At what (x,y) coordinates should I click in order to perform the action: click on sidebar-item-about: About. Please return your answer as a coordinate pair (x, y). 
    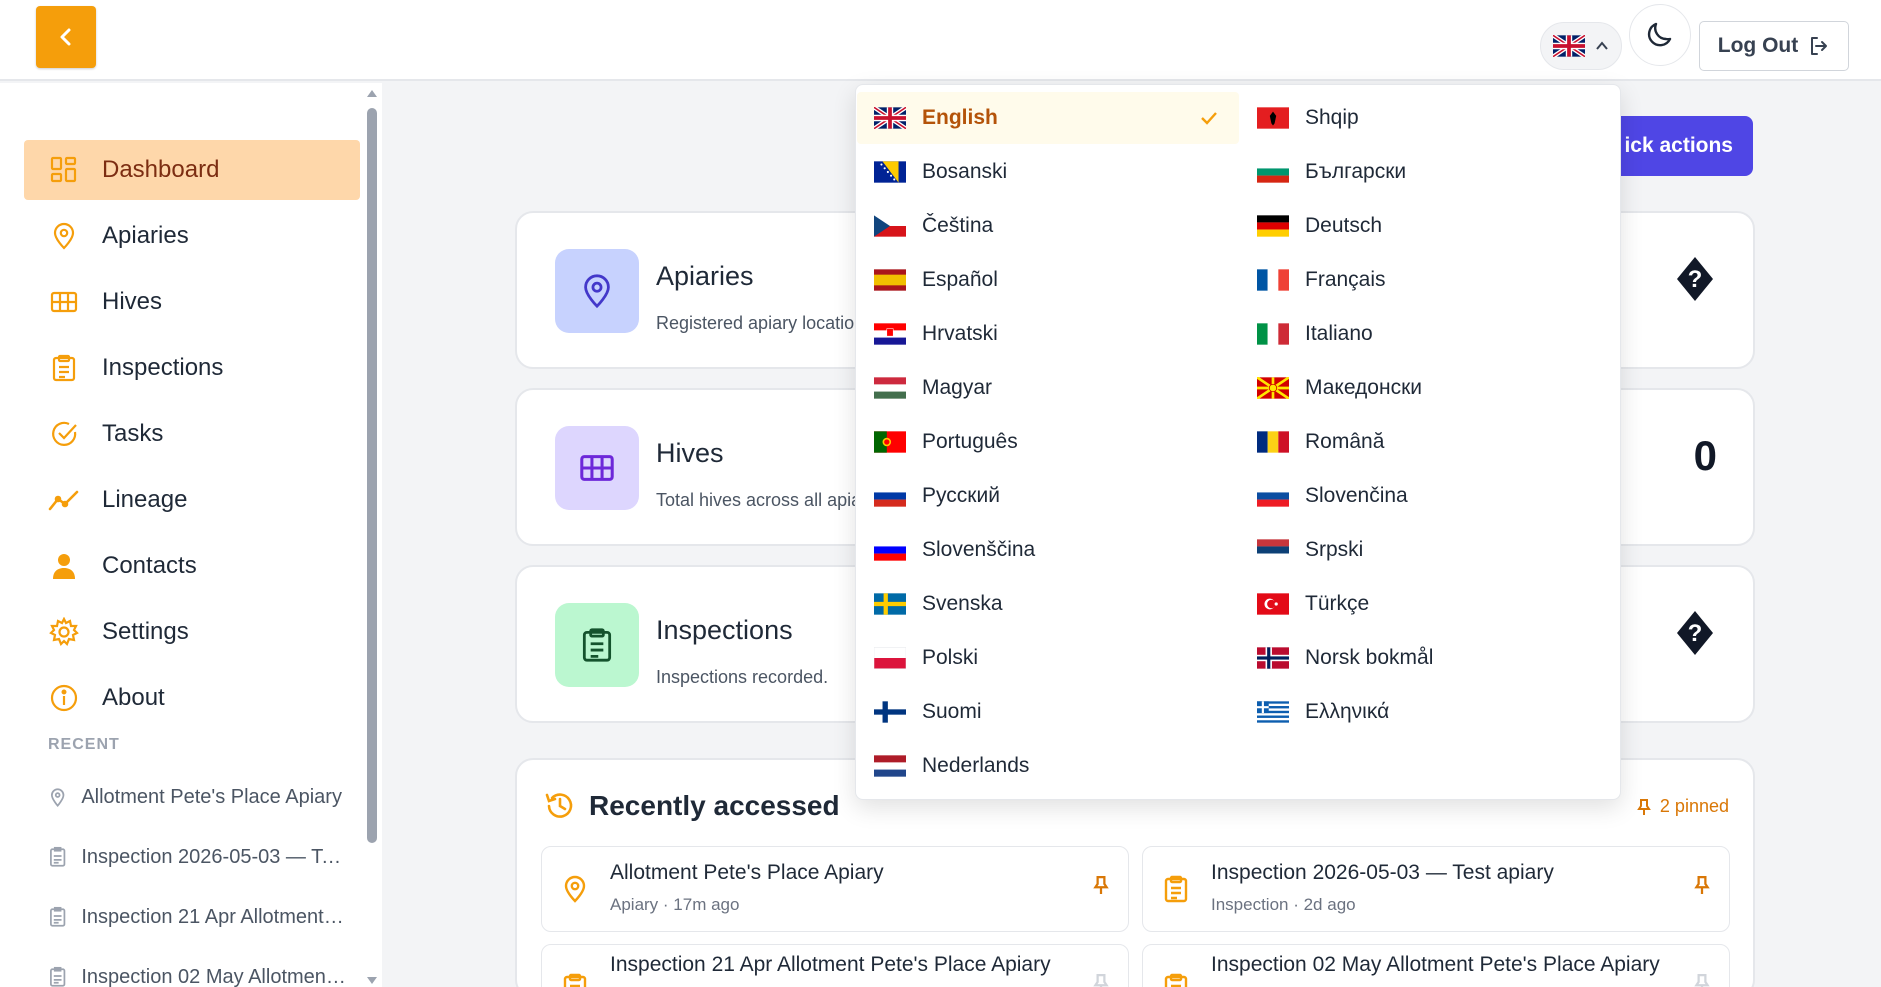
    Looking at the image, I should click on (192, 698).